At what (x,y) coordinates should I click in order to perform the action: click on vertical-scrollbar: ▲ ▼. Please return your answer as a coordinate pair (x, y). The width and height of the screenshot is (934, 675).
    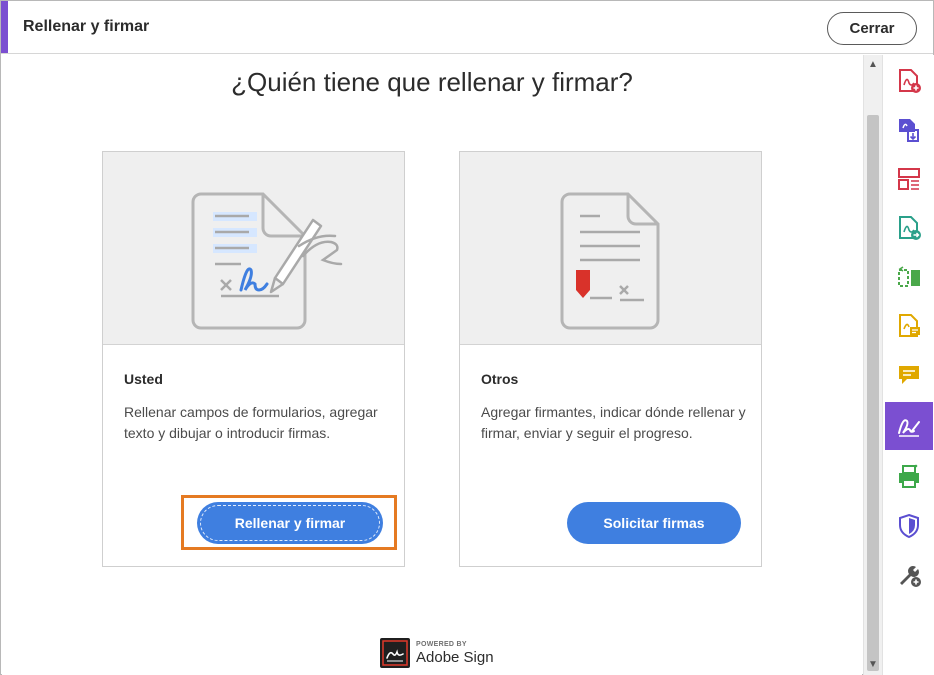
    Looking at the image, I should click on (872, 365).